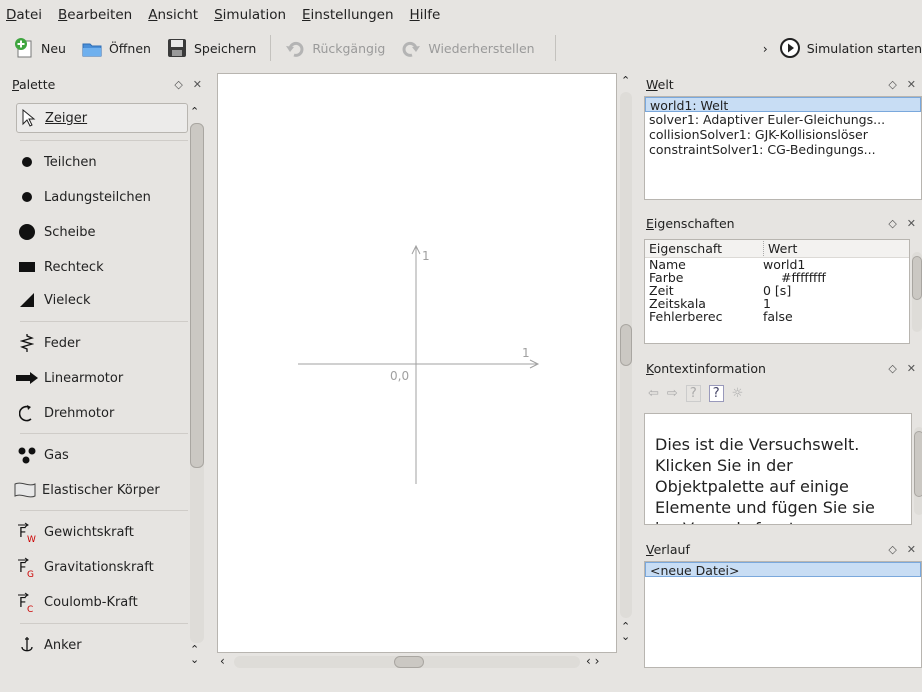 The image size is (922, 692). What do you see at coordinates (917, 278) in the screenshot?
I see `properties-scrollbar-thumb` at bounding box center [917, 278].